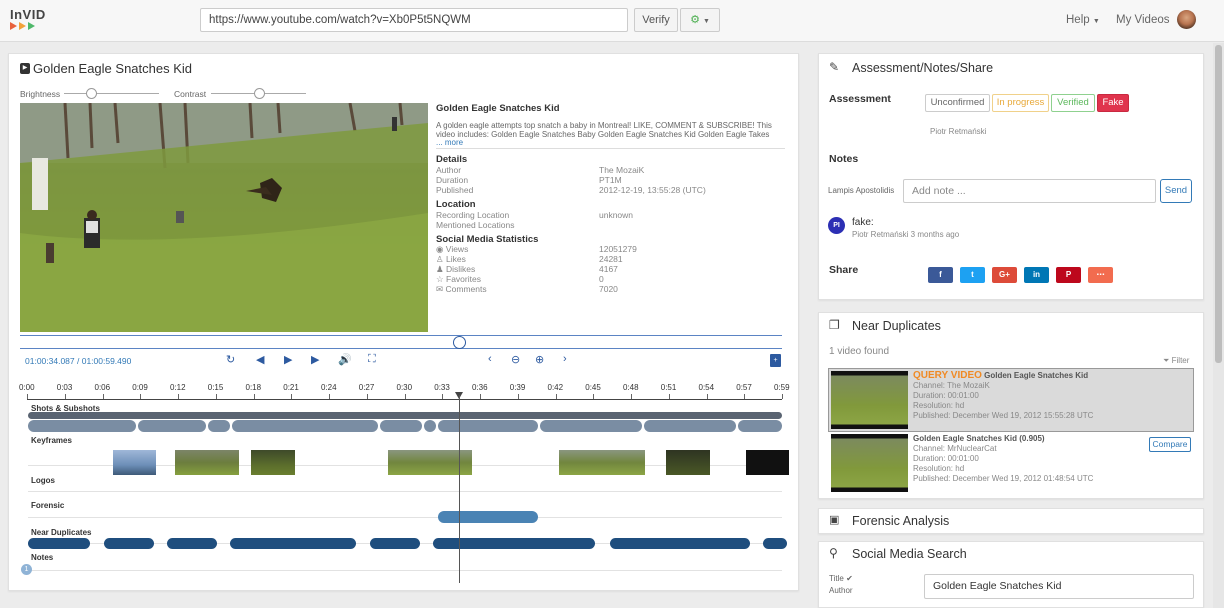 This screenshot has width=1224, height=608. What do you see at coordinates (515, 359) in the screenshot?
I see `zoom-out-icon: ⊖` at bounding box center [515, 359].